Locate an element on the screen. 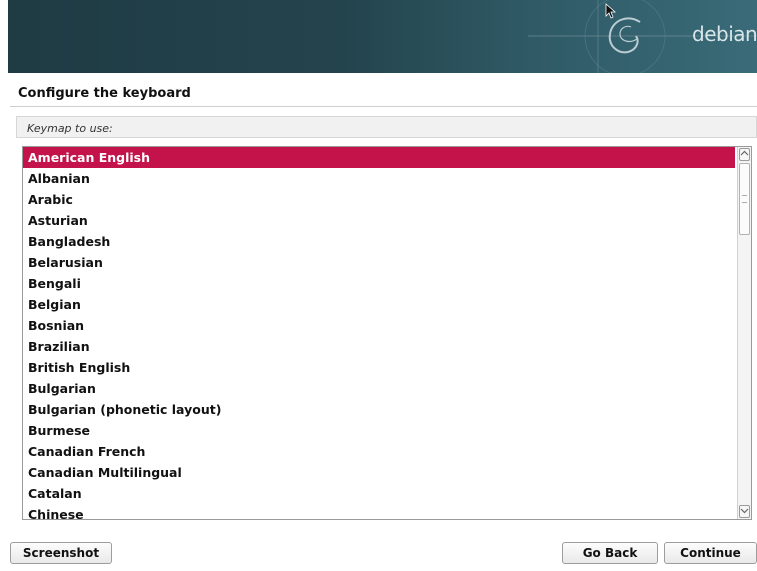  keymap-item: Bulgarian is located at coordinates (379, 388).